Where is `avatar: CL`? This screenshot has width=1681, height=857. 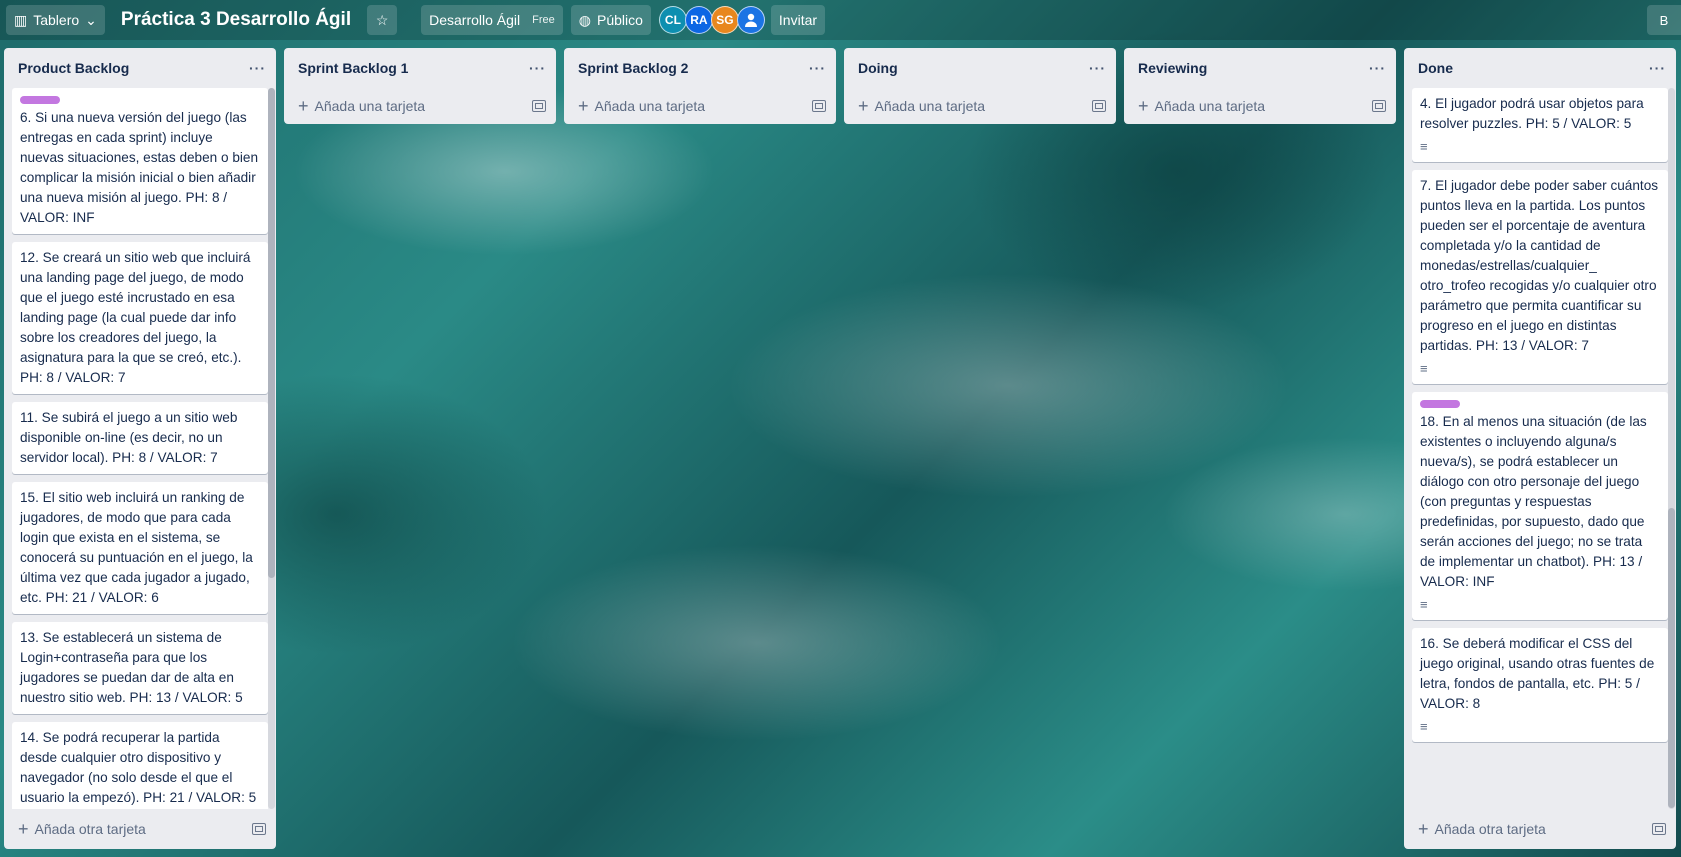 avatar: CL is located at coordinates (672, 20).